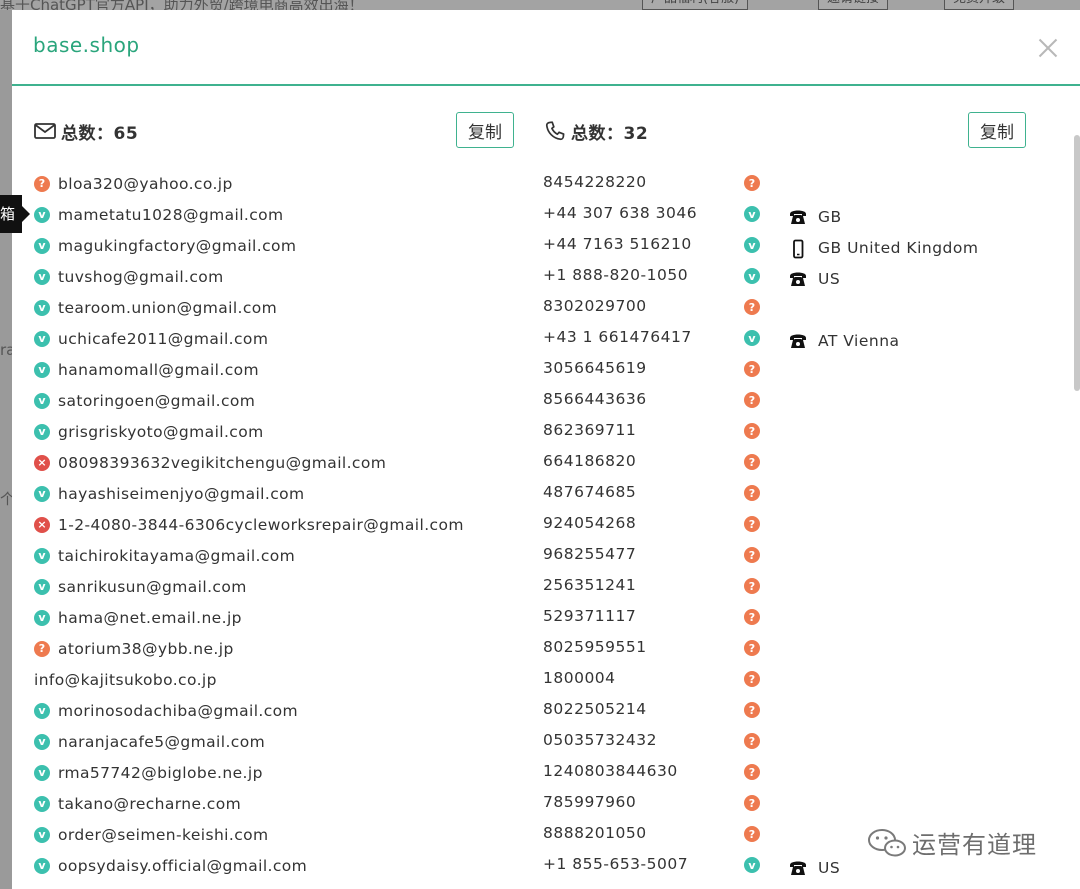 This screenshot has height=889, width=1080. Describe the element at coordinates (152, 587) in the screenshot. I see `email-address: sanrikusun@gmail.com` at that location.